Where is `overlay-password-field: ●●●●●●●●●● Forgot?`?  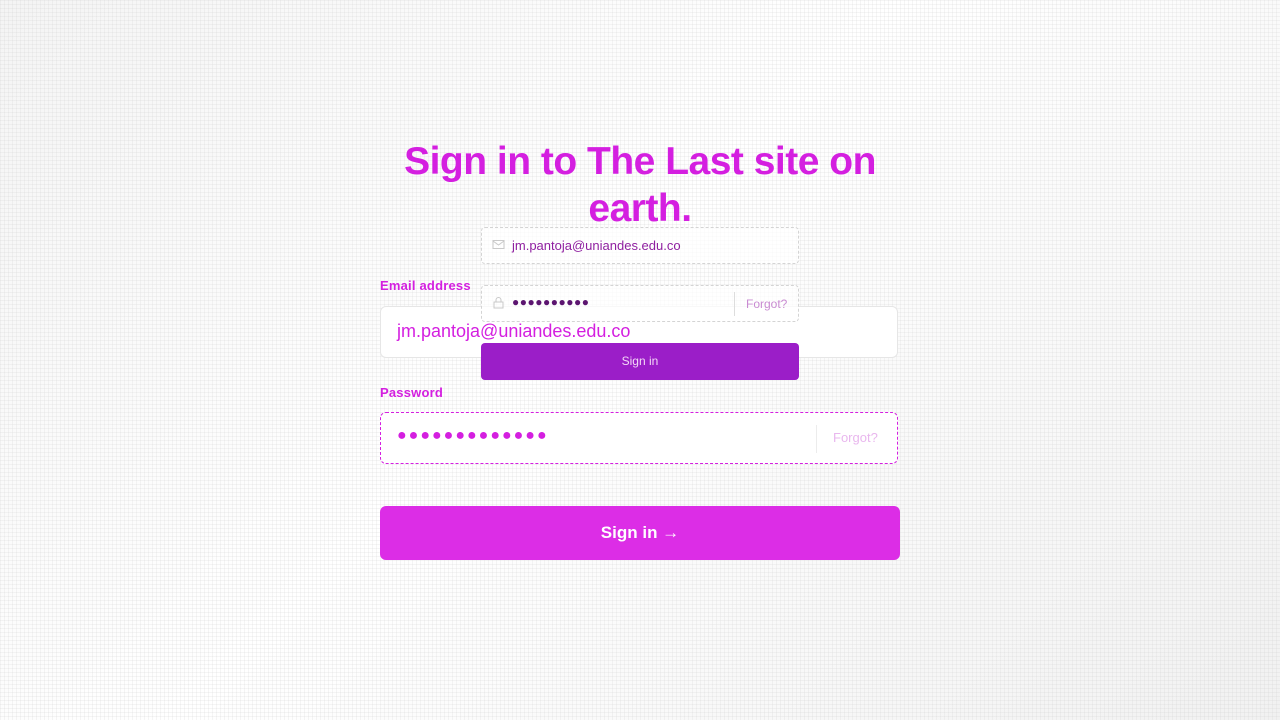
overlay-password-field: ●●●●●●●●●● Forgot? is located at coordinates (640, 303).